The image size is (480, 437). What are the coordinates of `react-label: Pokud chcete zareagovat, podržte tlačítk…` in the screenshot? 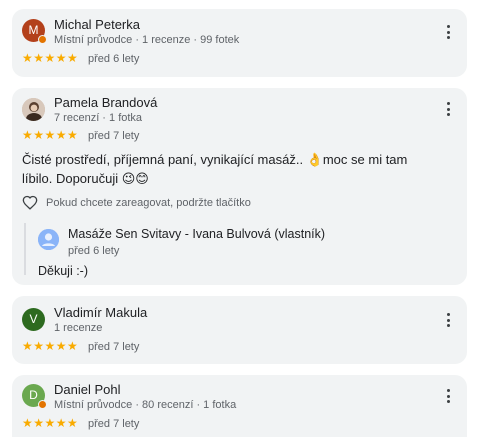 It's located at (148, 202).